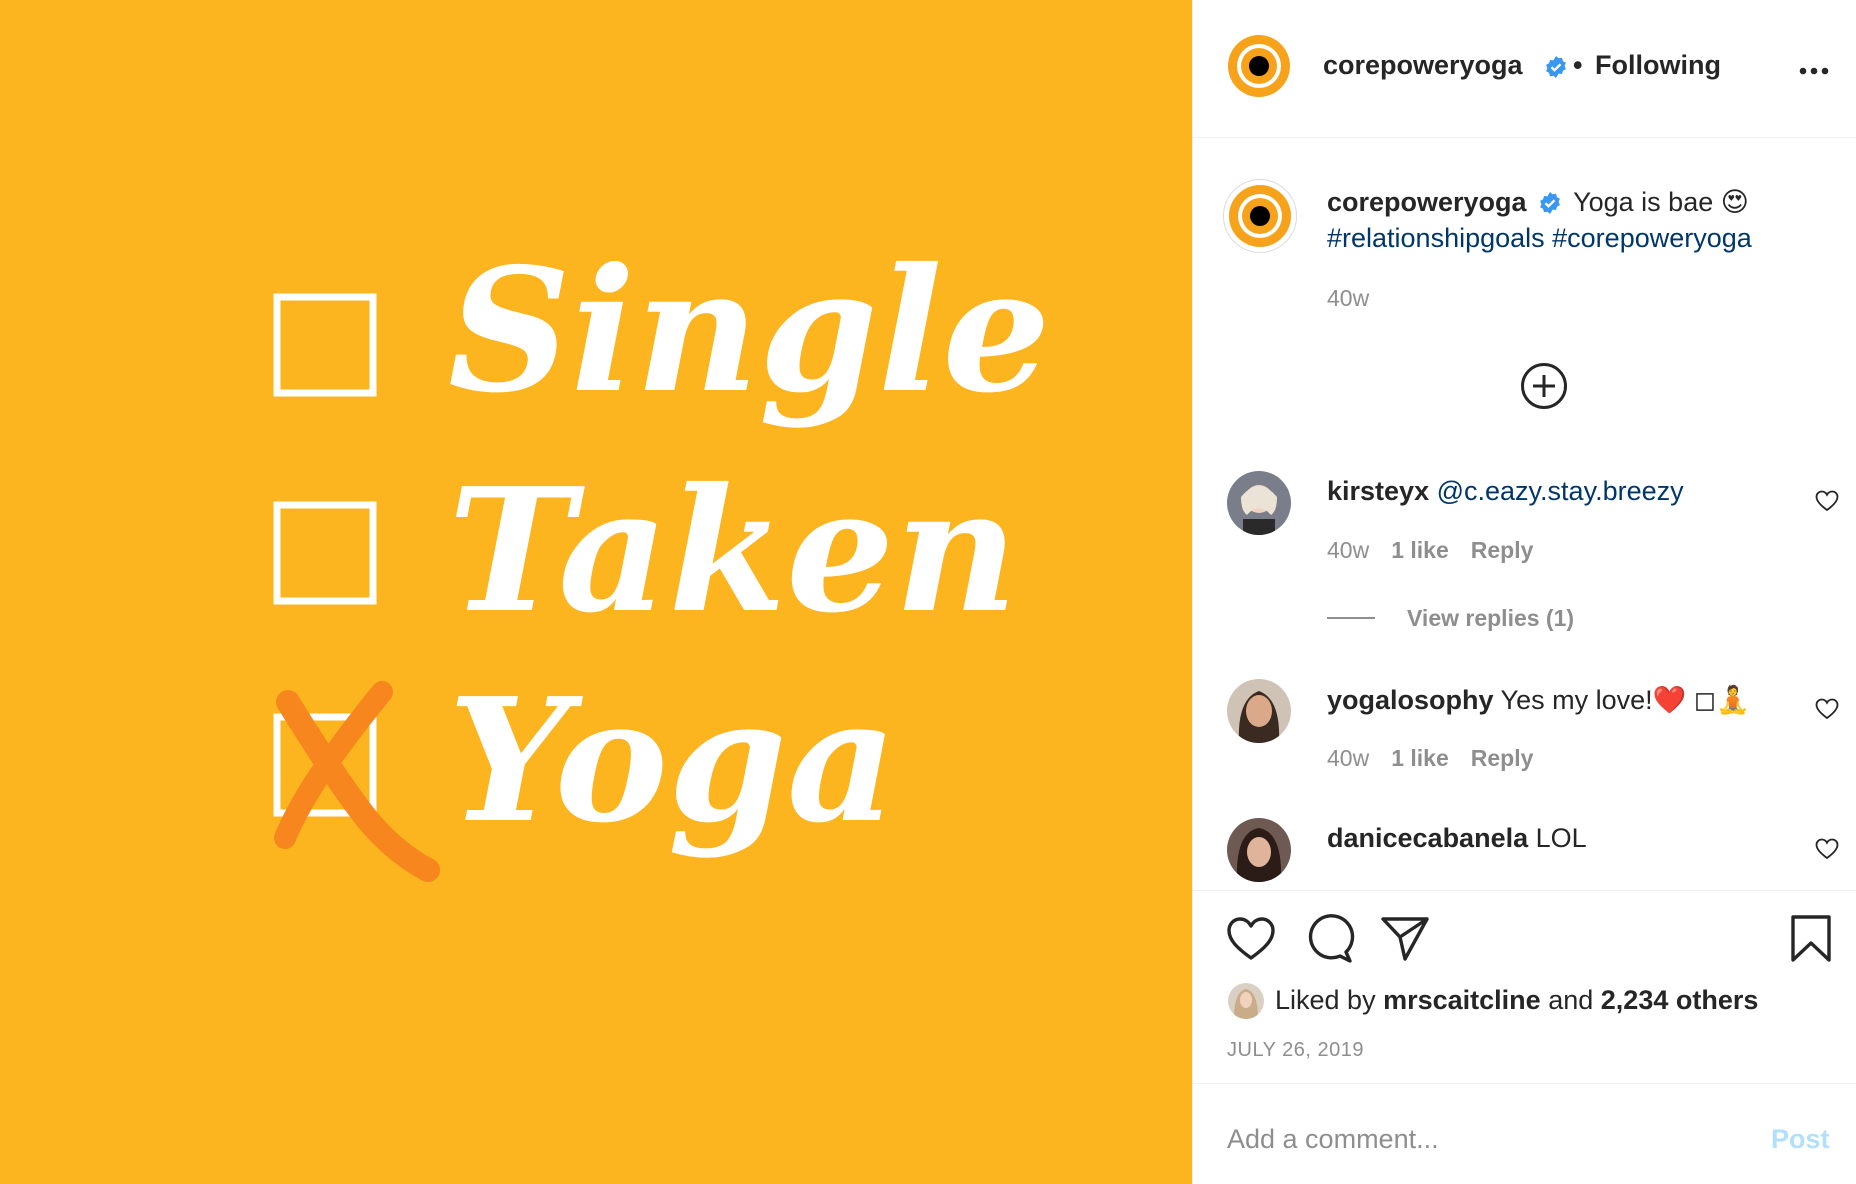  I want to click on caption-time: 40w, so click(1348, 298).